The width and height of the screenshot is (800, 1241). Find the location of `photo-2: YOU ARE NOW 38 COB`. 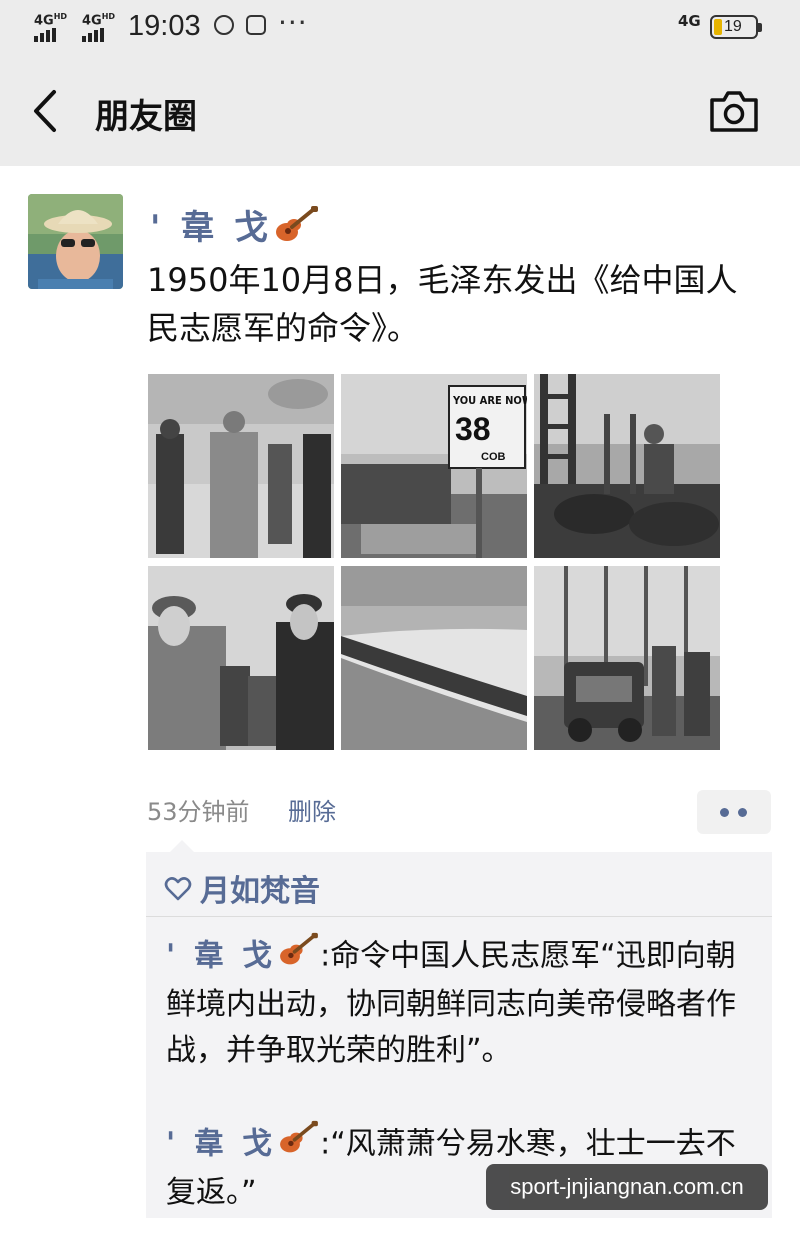

photo-2: YOU ARE NOW 38 COB is located at coordinates (434, 466).